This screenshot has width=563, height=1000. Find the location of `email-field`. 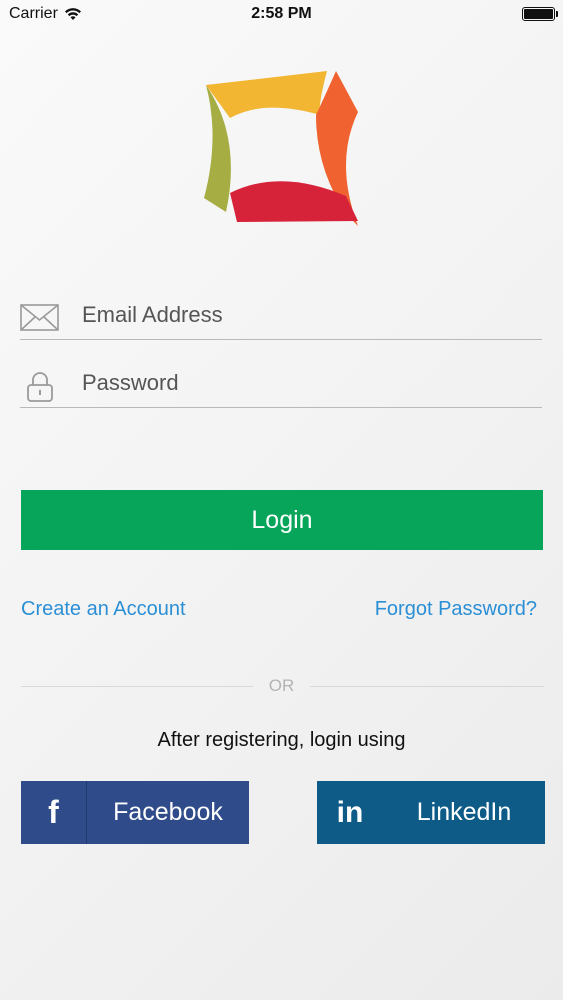

email-field is located at coordinates (281, 315).